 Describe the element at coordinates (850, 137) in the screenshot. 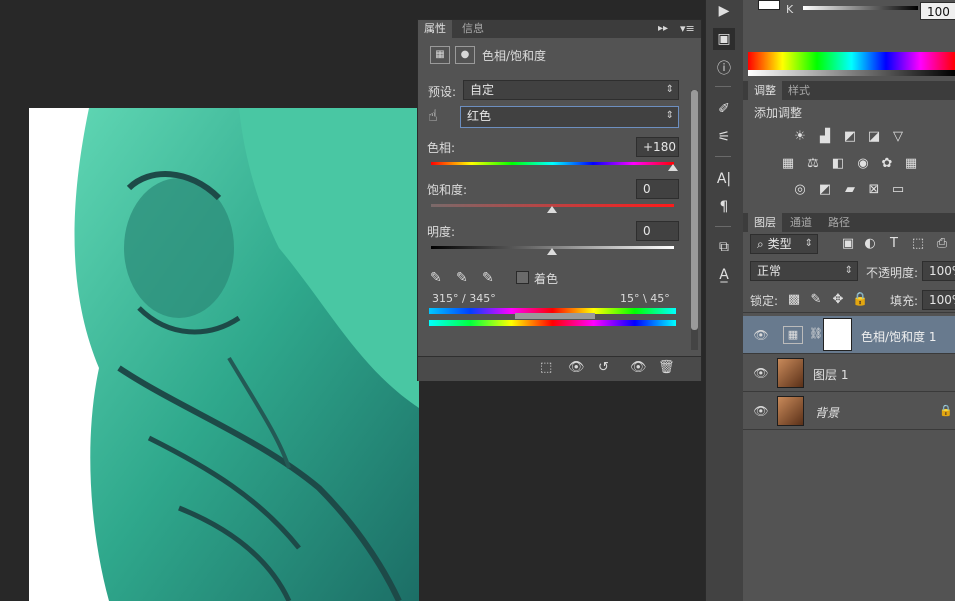

I see `curves-icon: ◩` at that location.